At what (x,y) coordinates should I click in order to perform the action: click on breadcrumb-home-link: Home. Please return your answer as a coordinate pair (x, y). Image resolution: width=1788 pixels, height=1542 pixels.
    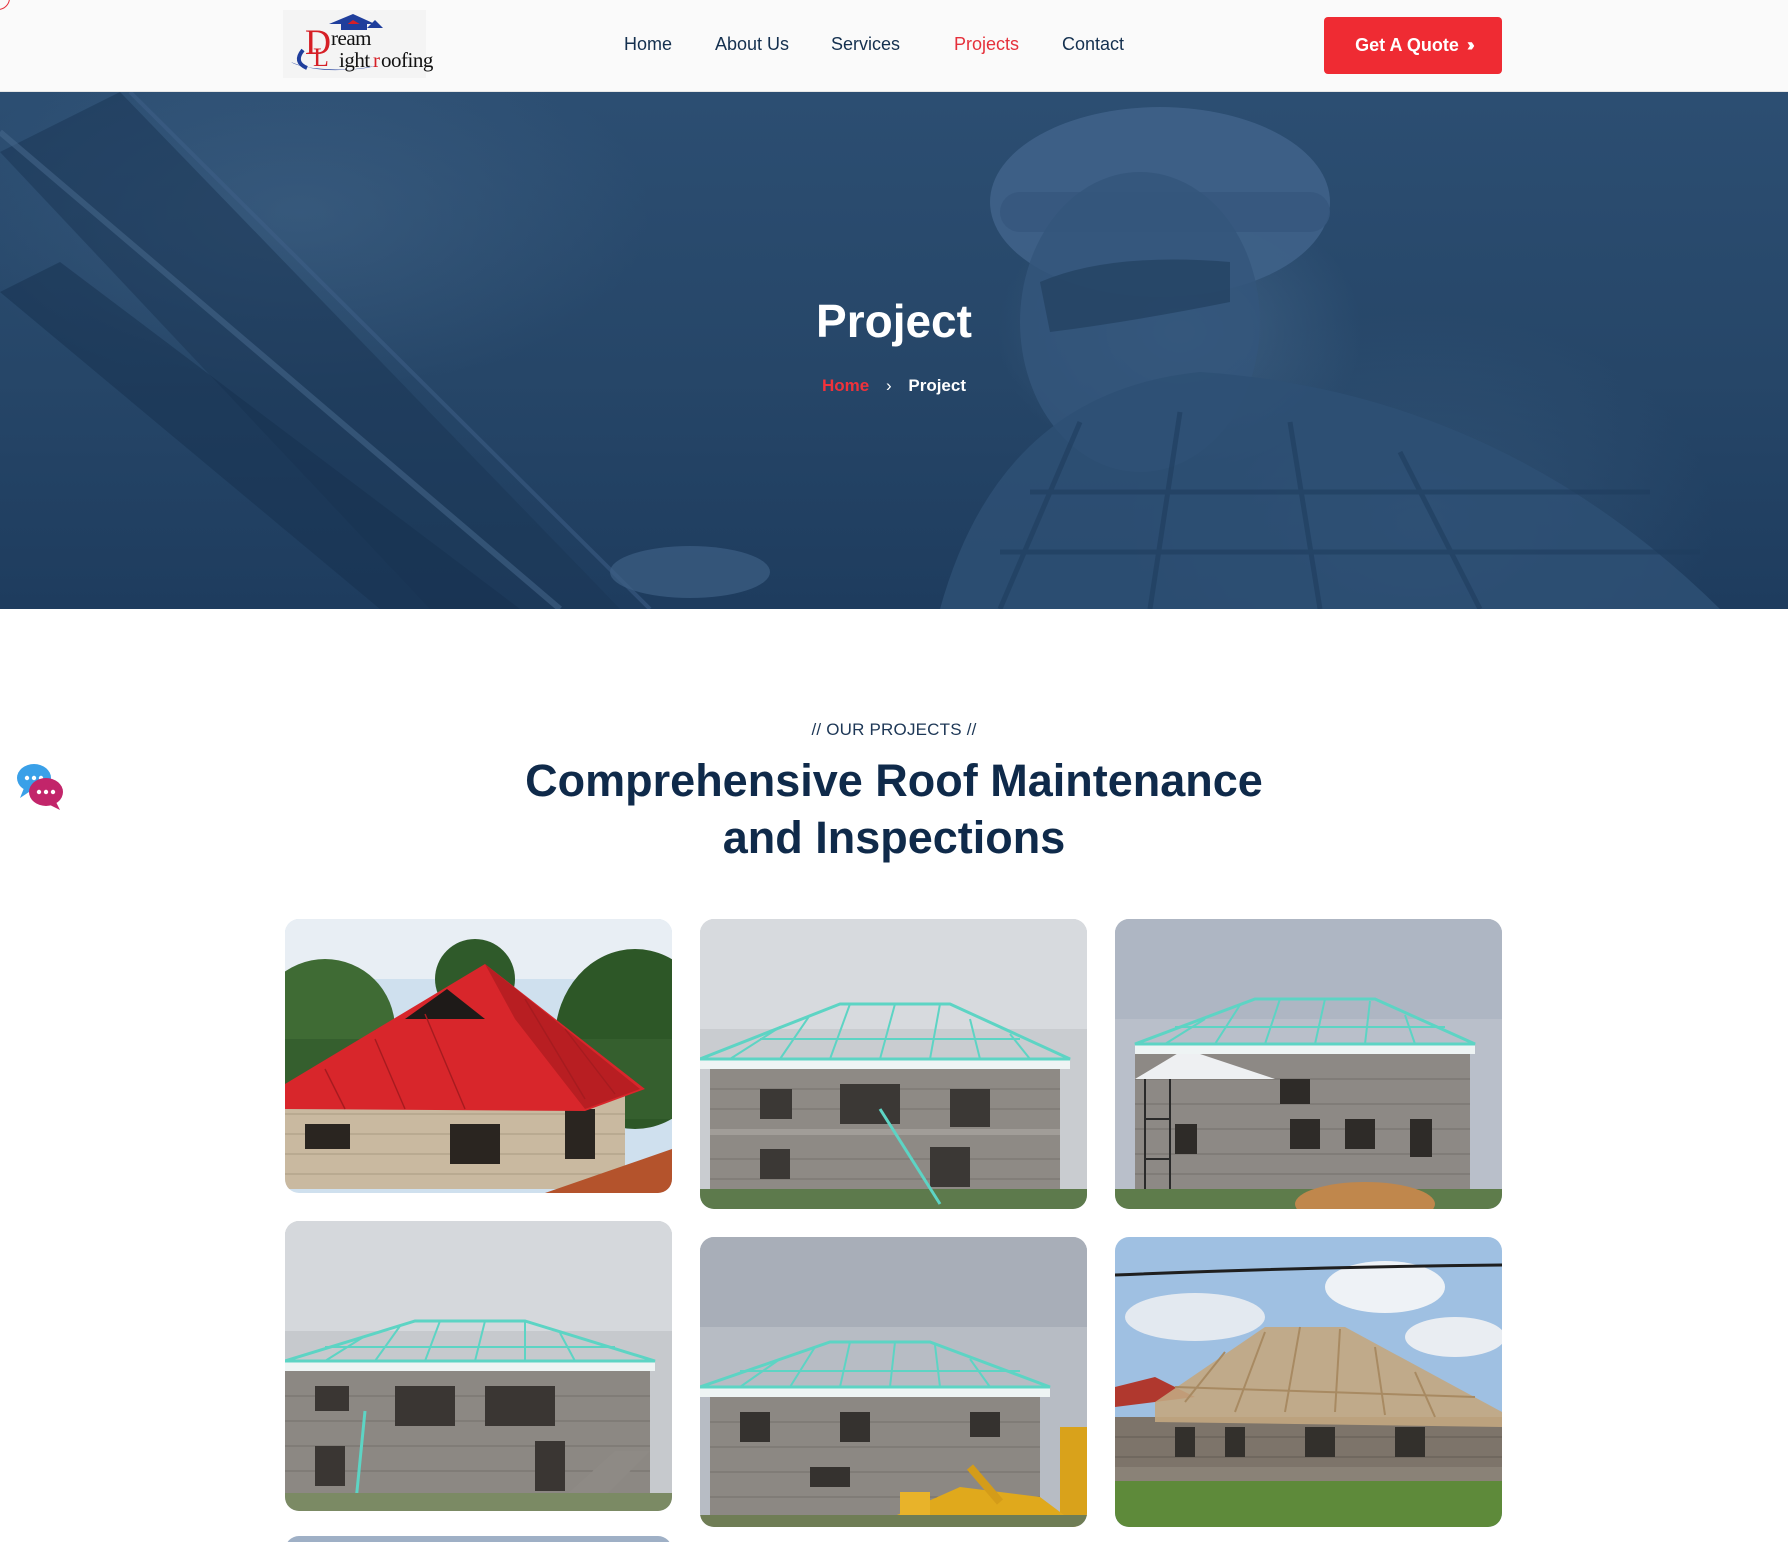
    Looking at the image, I should click on (845, 385).